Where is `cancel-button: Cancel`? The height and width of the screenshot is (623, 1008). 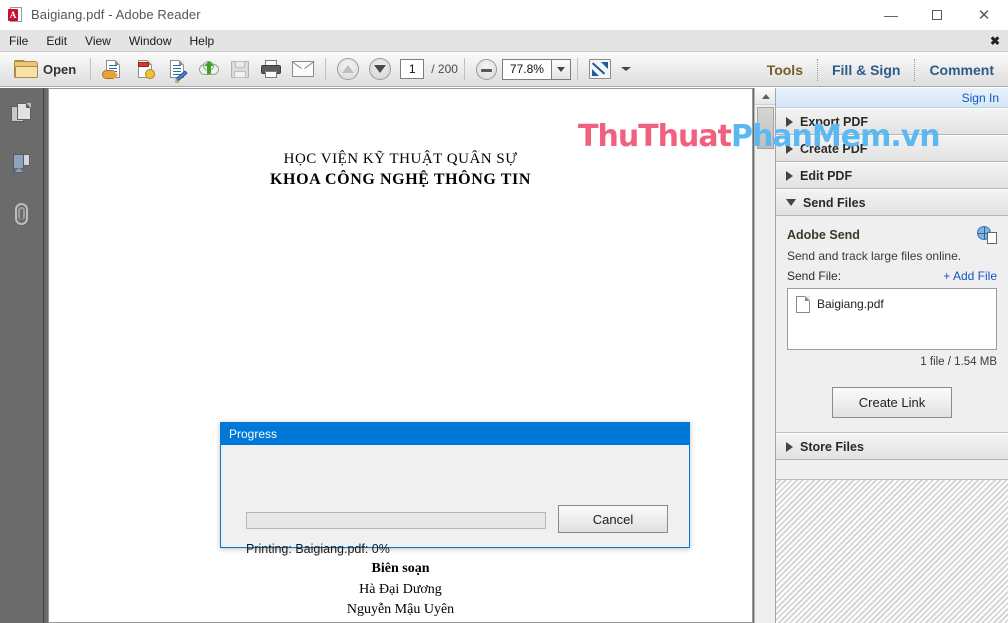
cancel-button: Cancel is located at coordinates (613, 519).